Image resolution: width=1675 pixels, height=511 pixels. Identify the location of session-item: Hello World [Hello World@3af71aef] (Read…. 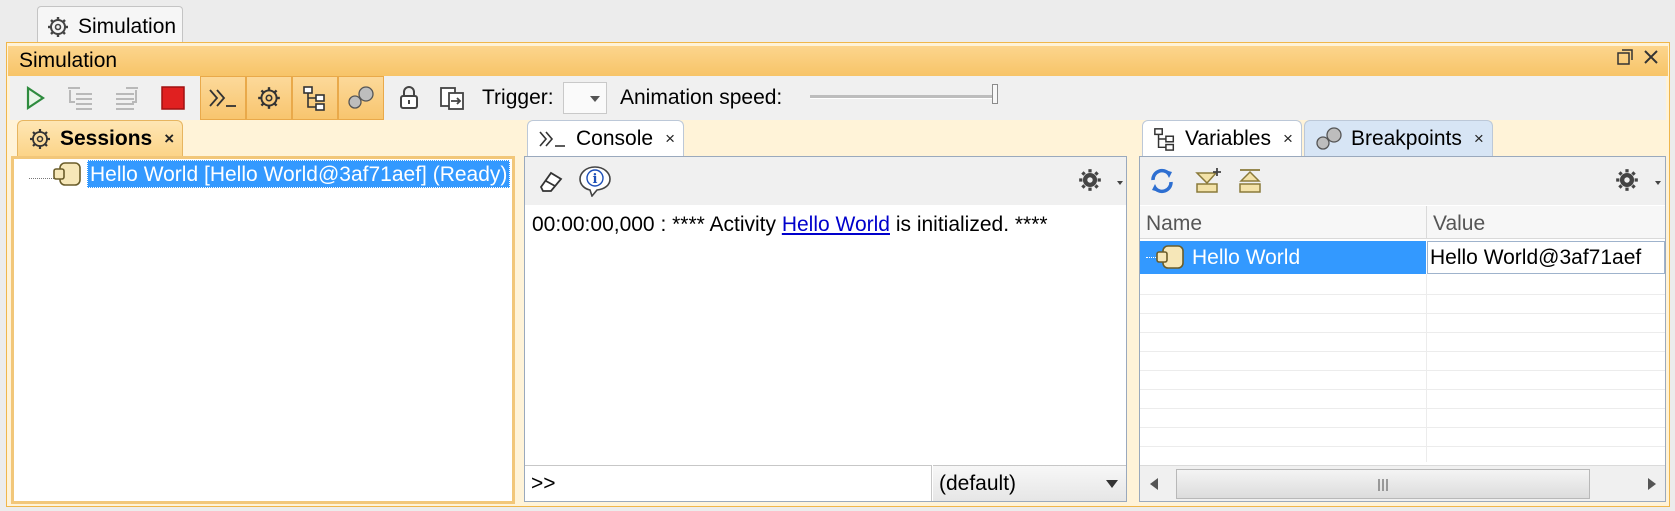
(299, 174).